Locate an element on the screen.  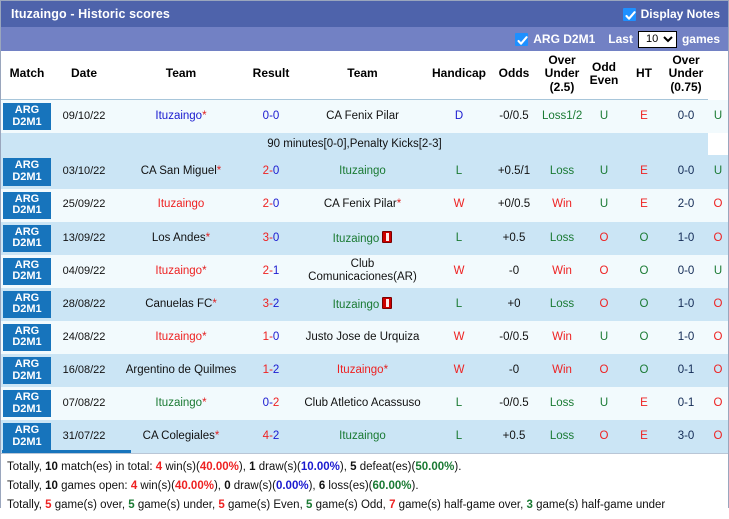
home-advantage-star: * is located at coordinates (204, 116).